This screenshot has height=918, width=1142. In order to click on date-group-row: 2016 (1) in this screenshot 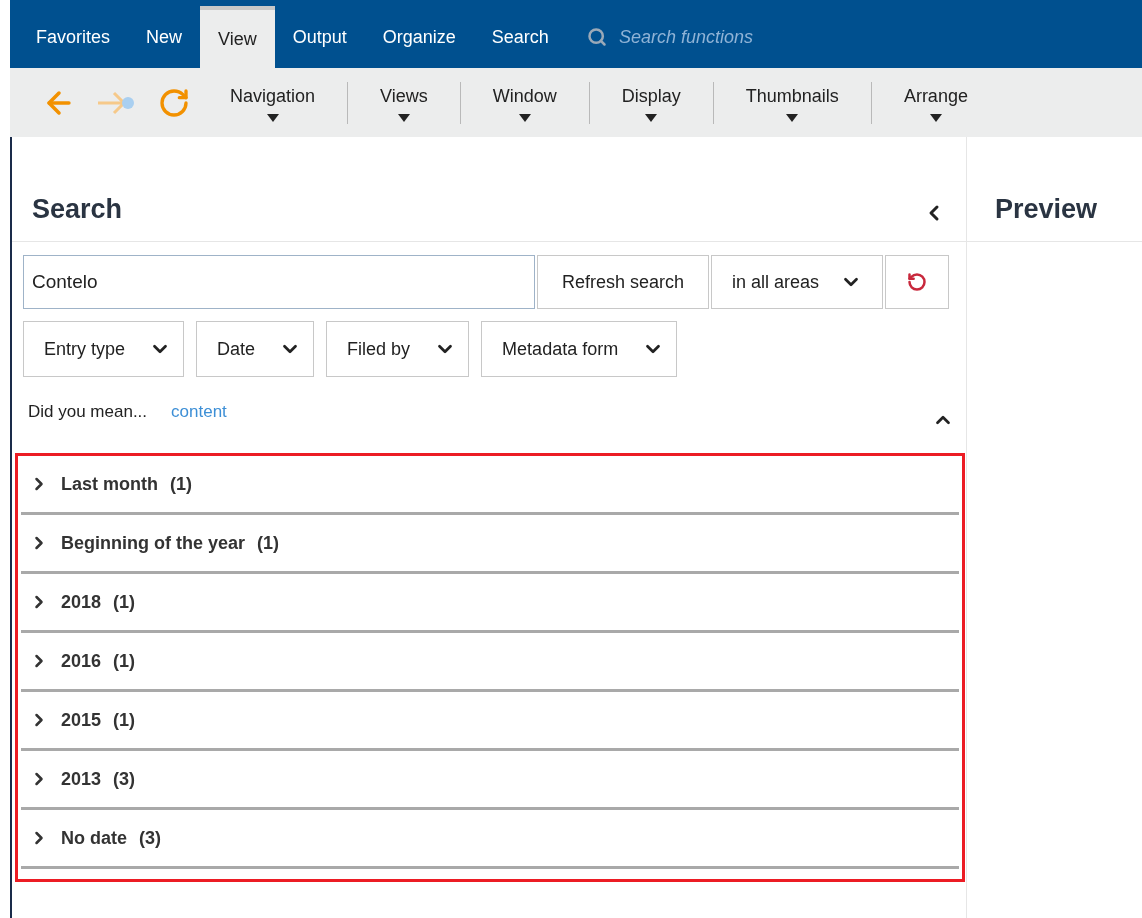, I will do `click(490, 662)`.